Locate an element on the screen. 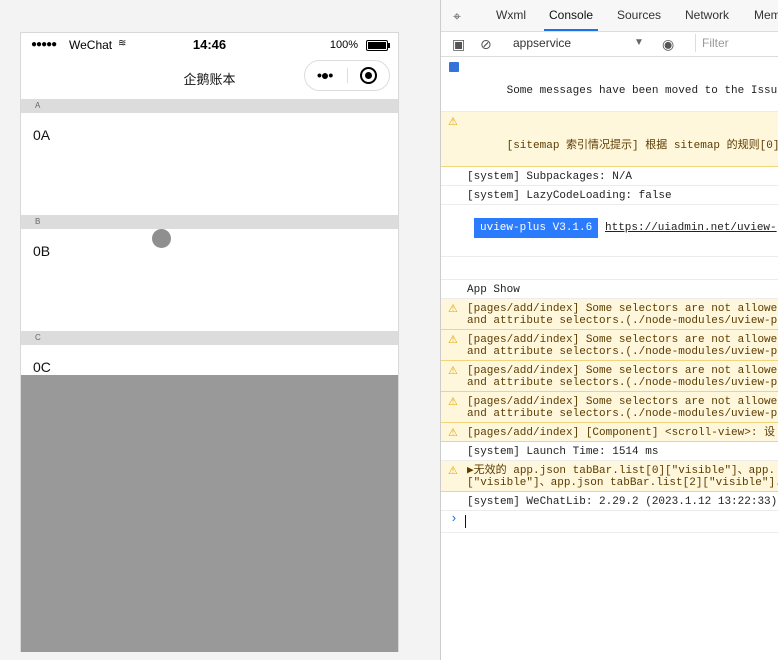  close-icon is located at coordinates (368, 75).